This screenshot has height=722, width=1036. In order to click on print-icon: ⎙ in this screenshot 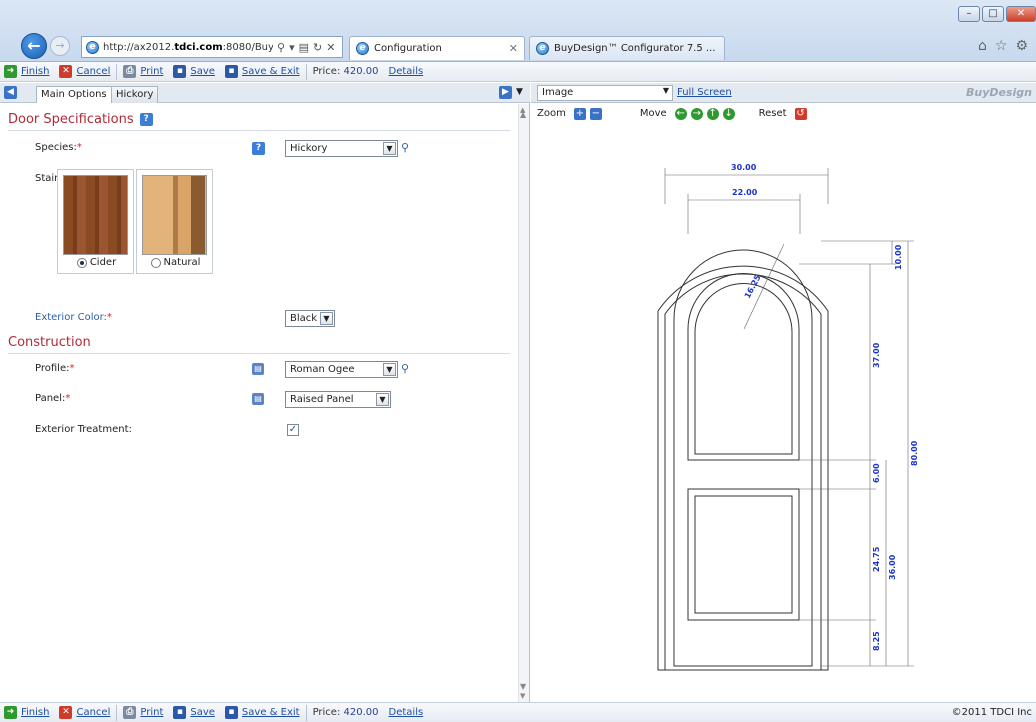, I will do `click(130, 71)`.